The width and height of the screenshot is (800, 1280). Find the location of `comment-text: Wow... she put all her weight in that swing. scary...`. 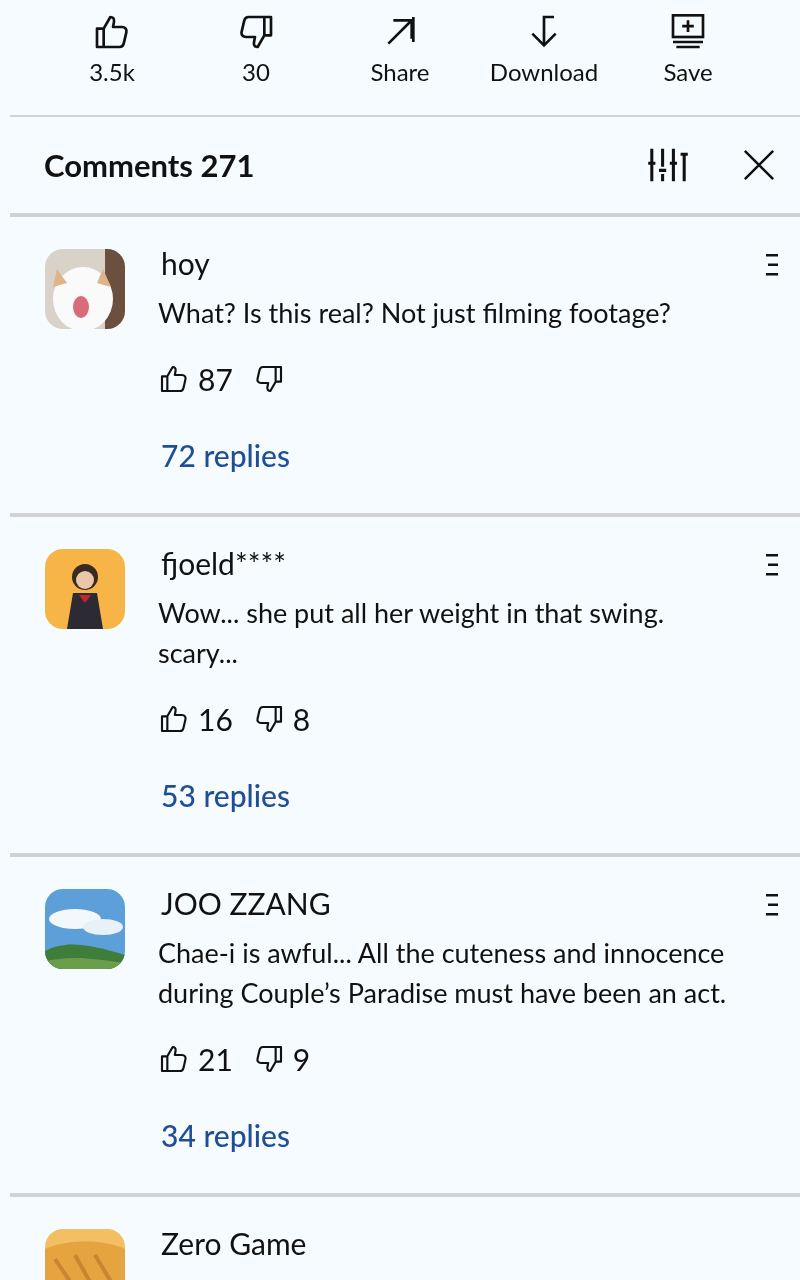

comment-text: Wow... she put all her weight in that swing. scary... is located at coordinates (412, 633).